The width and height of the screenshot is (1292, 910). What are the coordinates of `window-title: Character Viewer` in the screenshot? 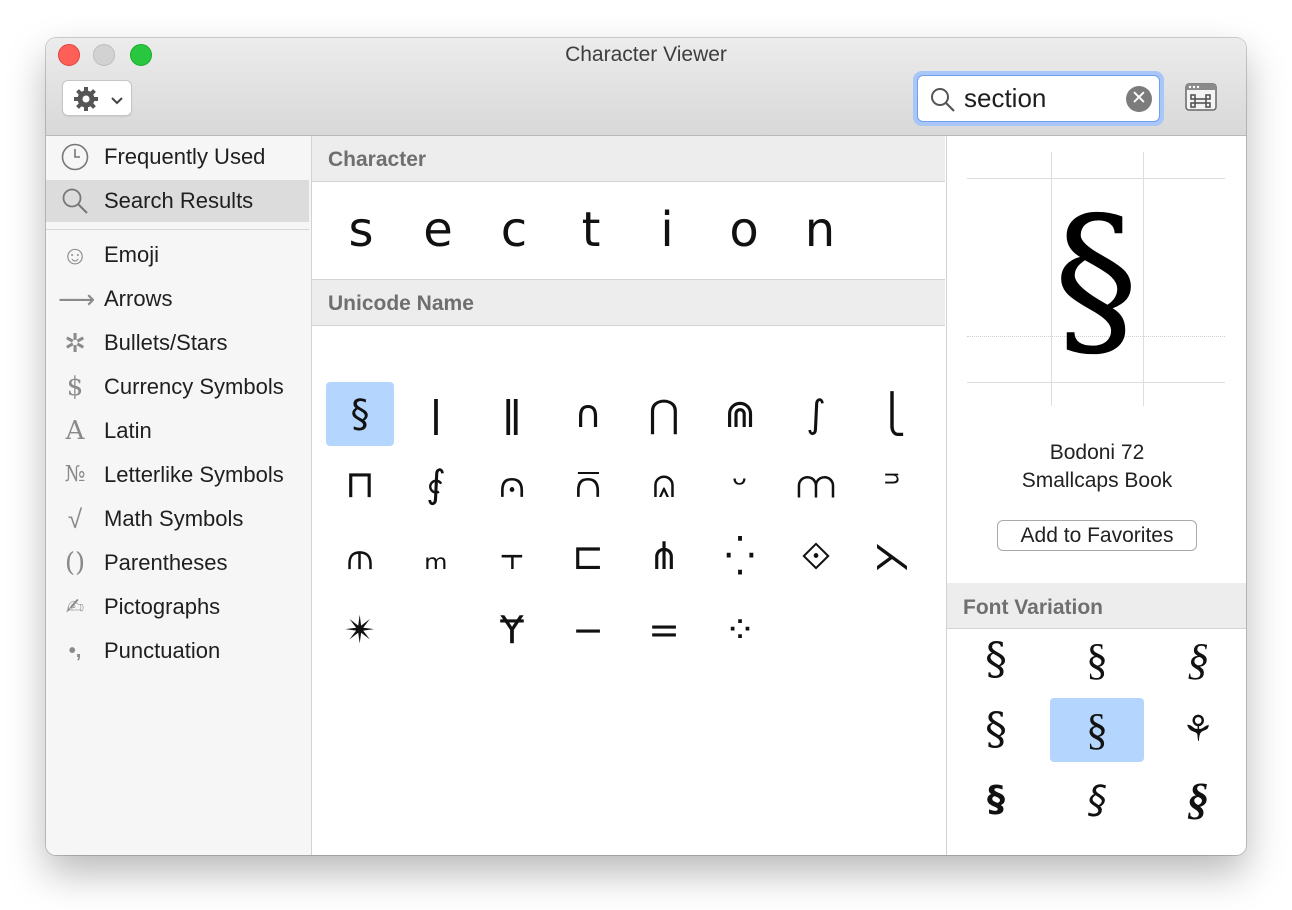 It's located at (646, 54).